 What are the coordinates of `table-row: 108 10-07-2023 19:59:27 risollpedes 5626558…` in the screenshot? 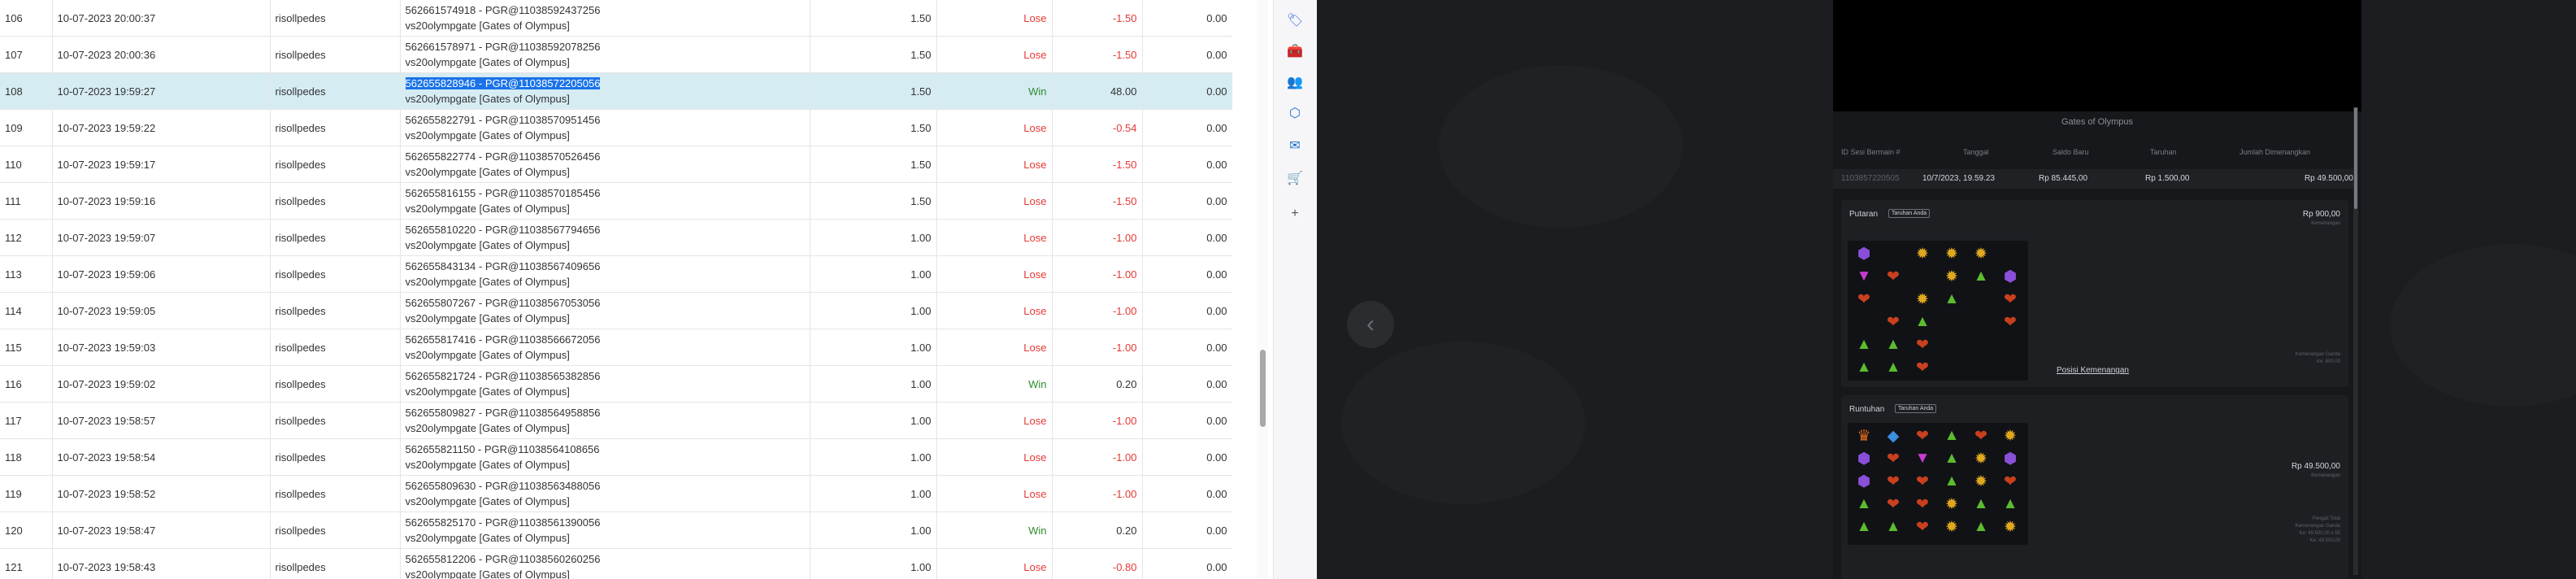 It's located at (616, 91).